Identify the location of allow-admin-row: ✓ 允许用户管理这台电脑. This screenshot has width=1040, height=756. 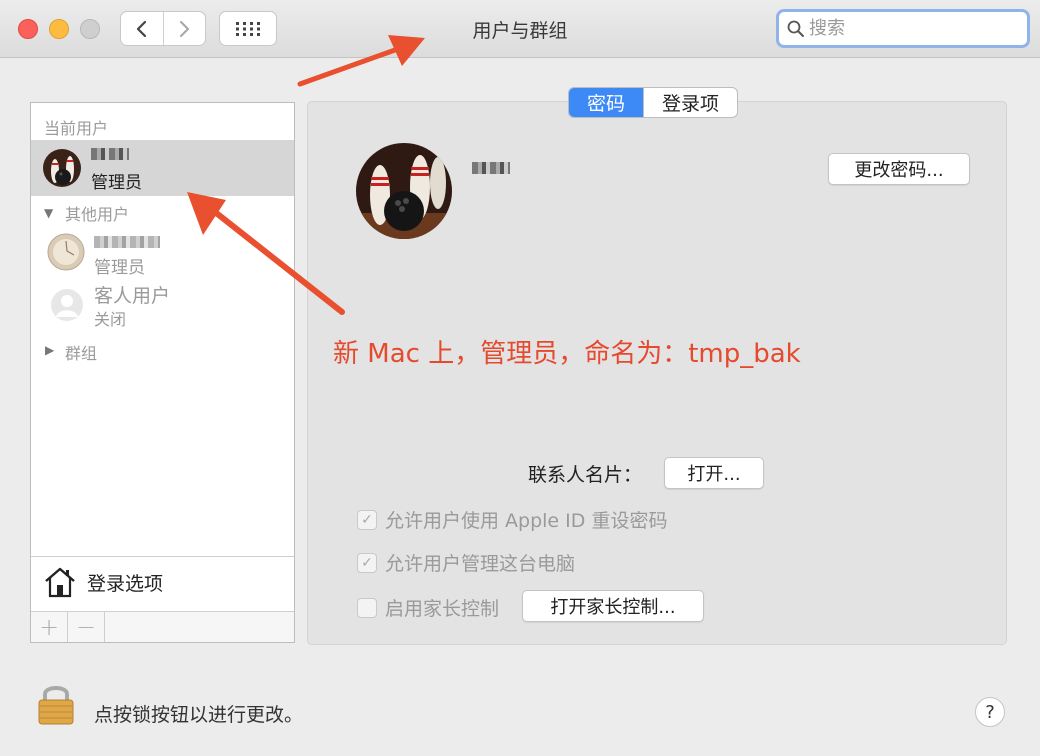
(466, 562).